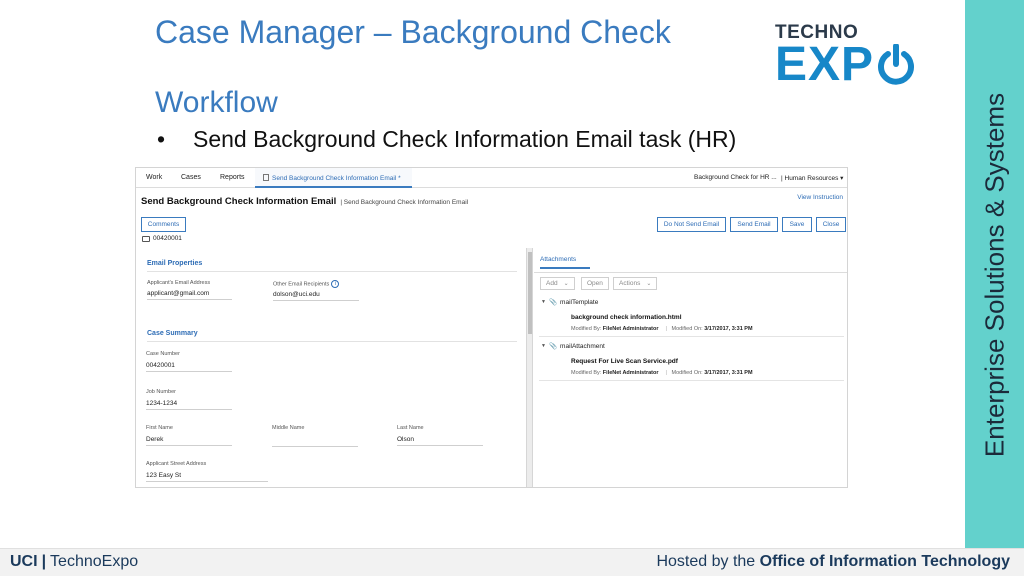  I want to click on email-properties-heading: Email Properties, so click(332, 266).